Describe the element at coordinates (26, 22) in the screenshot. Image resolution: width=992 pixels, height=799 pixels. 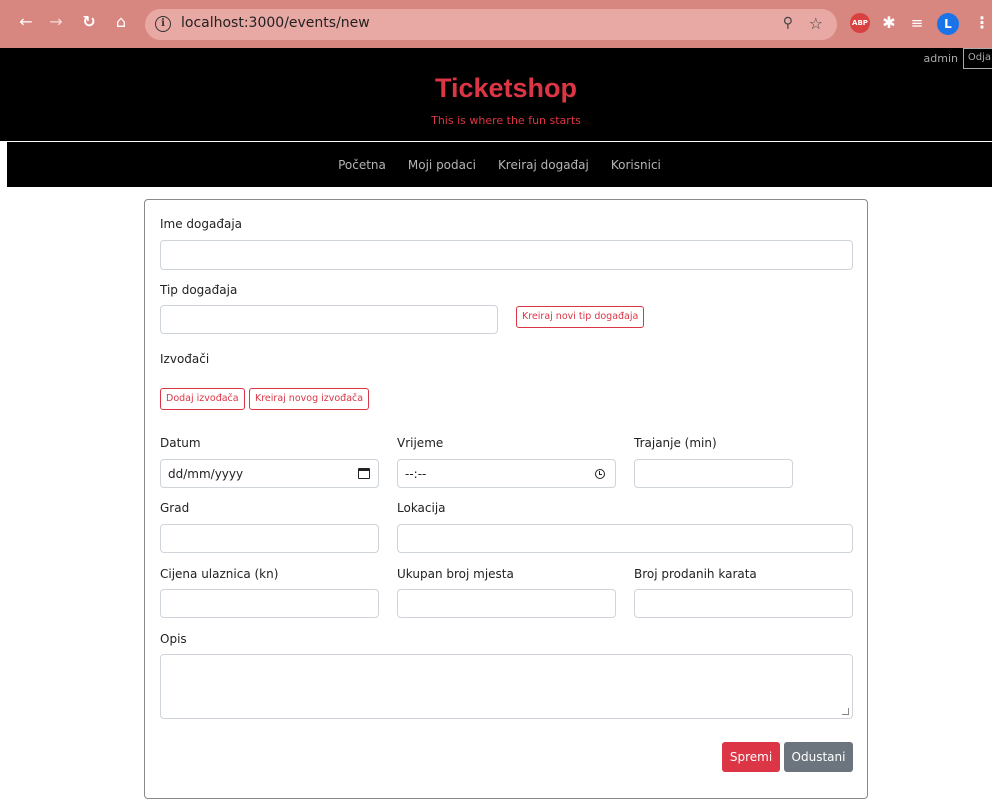
I see `back-icon: ←` at that location.